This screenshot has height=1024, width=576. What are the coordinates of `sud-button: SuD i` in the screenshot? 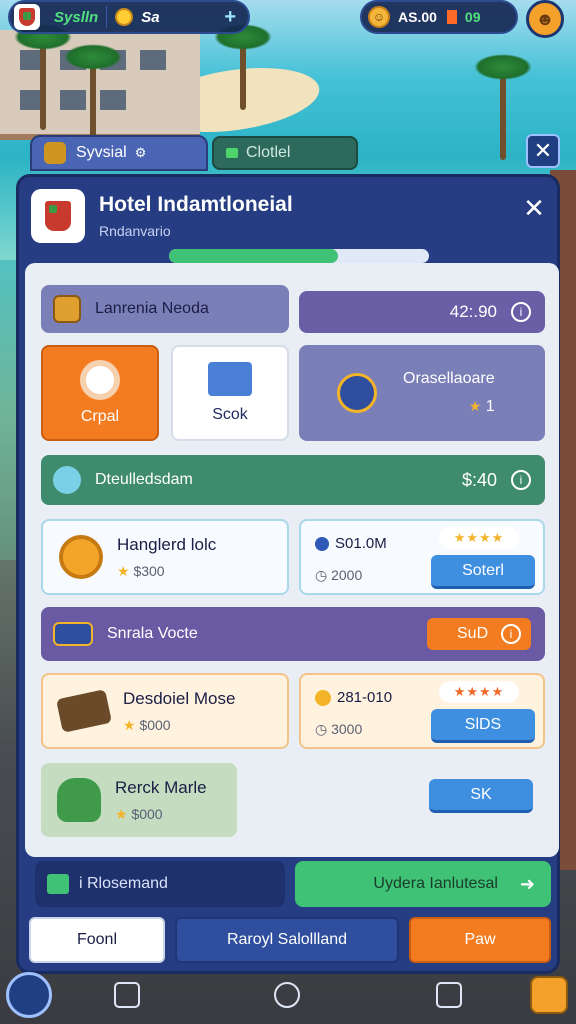 It's located at (479, 634).